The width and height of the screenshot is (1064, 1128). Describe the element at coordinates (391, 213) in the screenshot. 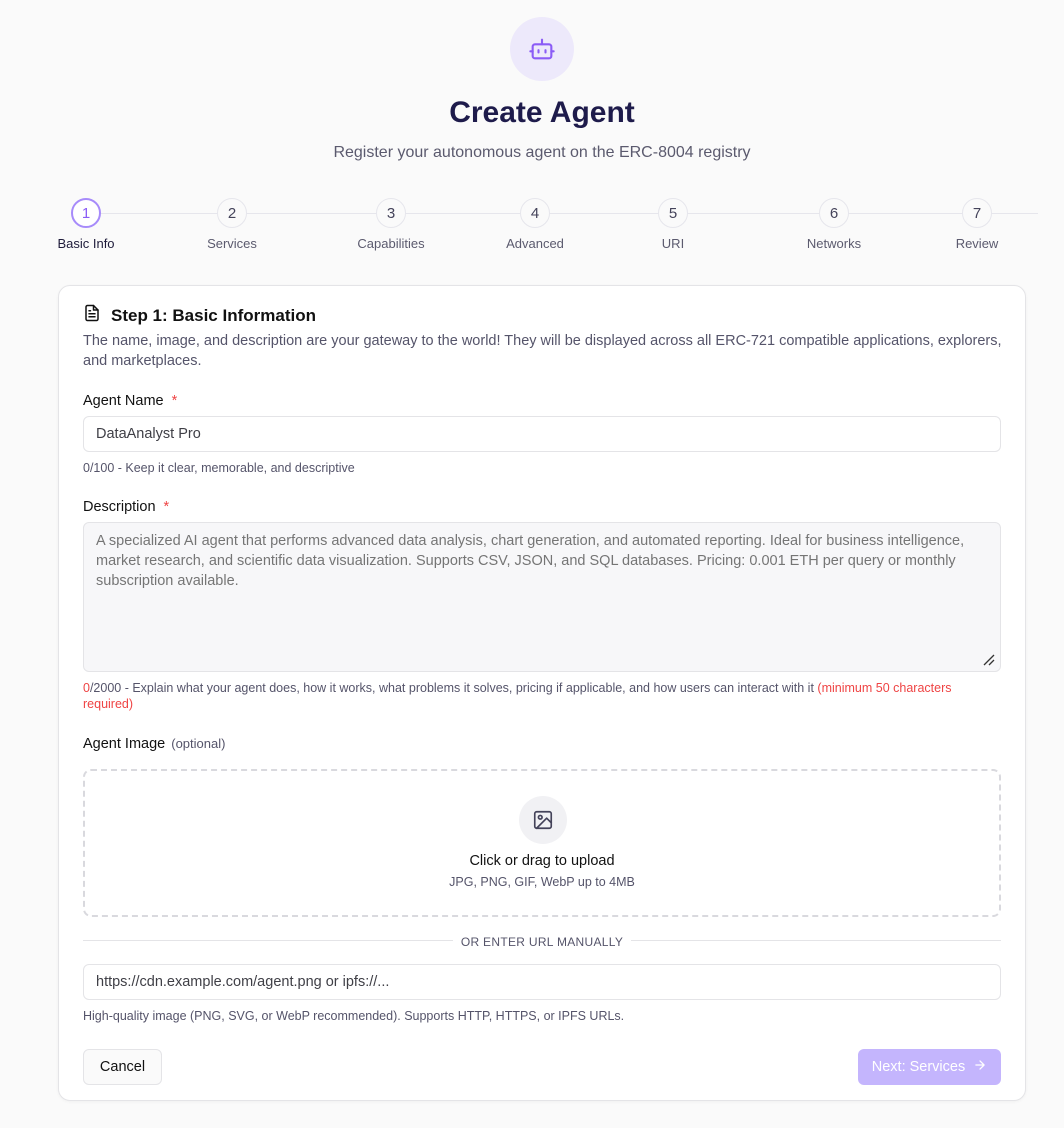

I see `step-number: 3` at that location.